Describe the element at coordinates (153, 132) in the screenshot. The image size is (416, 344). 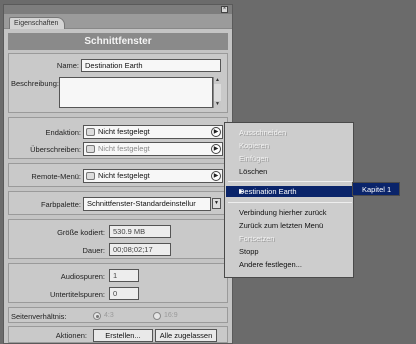
I see `end-action-select: Nicht festgelegt ▶` at that location.